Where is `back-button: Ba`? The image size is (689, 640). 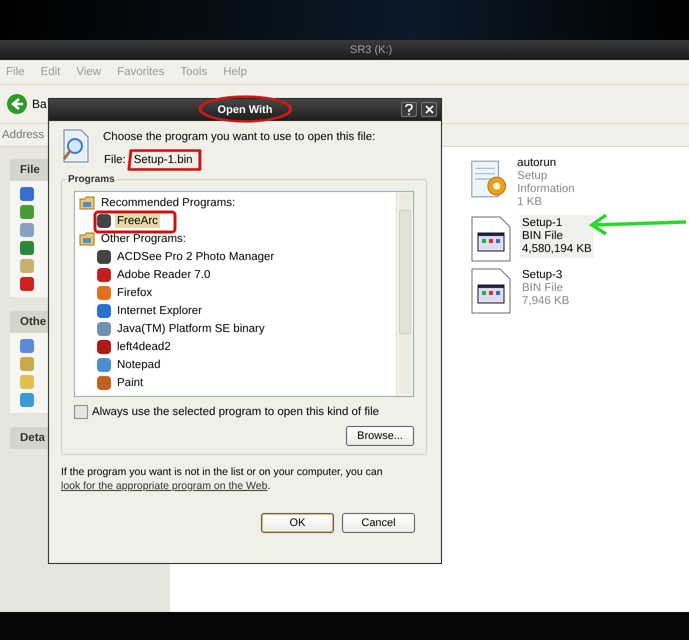 back-button: Ba is located at coordinates (26, 104).